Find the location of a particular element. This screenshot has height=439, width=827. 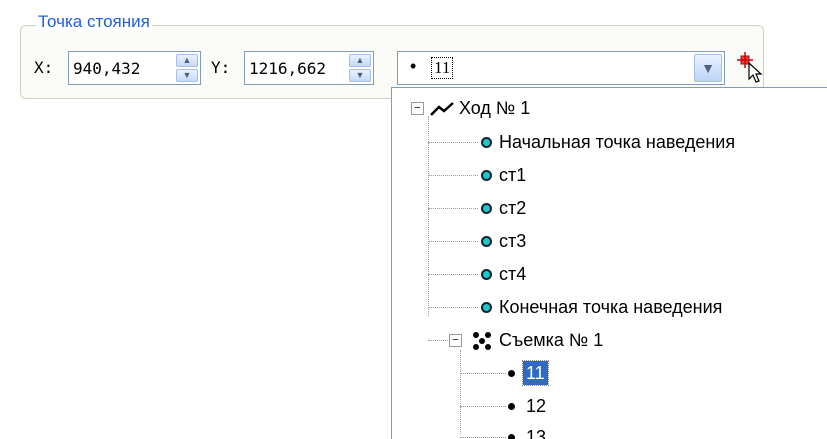

traverse-icon is located at coordinates (442, 109).